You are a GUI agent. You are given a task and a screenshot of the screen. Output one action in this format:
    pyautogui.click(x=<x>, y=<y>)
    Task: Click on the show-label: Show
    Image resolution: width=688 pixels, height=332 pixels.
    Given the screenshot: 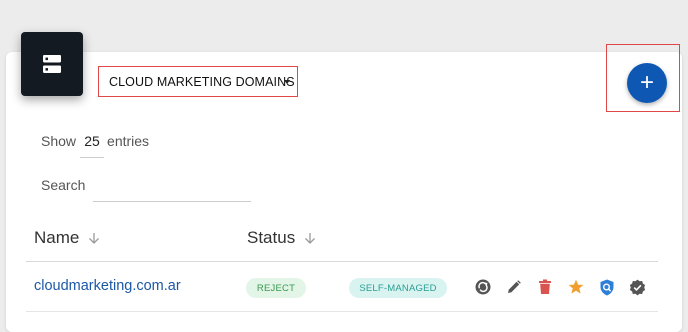 What is the action you would take?
    pyautogui.click(x=59, y=141)
    